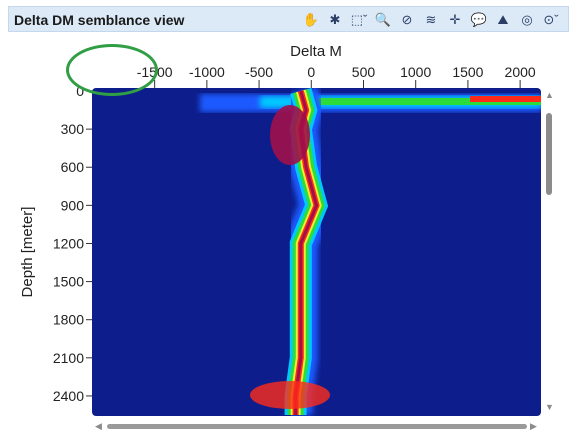 Image resolution: width=575 pixels, height=439 pixels. I want to click on y-axis-label: Depth [meter], so click(27, 252).